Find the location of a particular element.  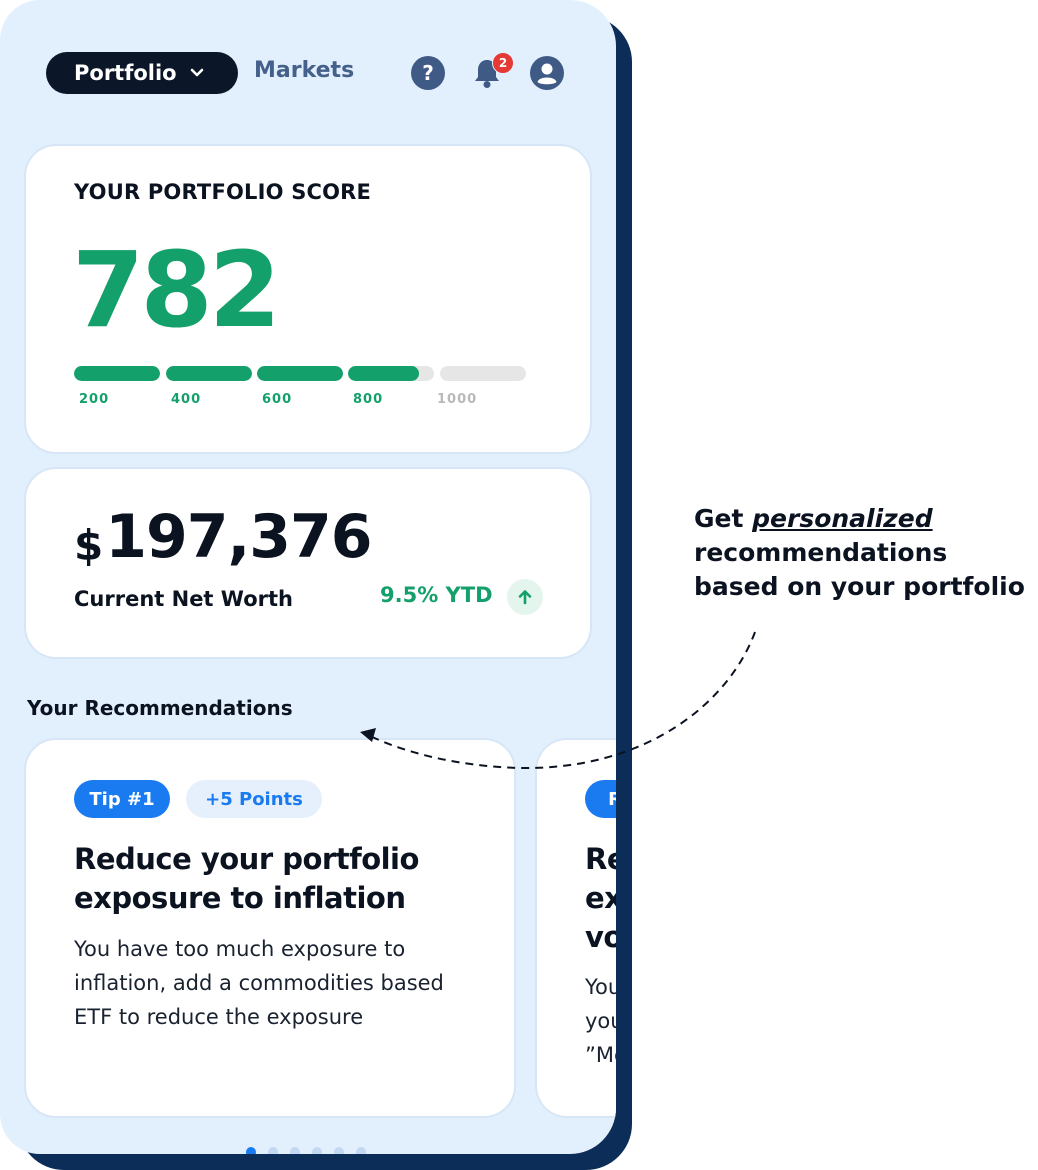

net-worth-value: $ 197,376 is located at coordinates (223, 537).